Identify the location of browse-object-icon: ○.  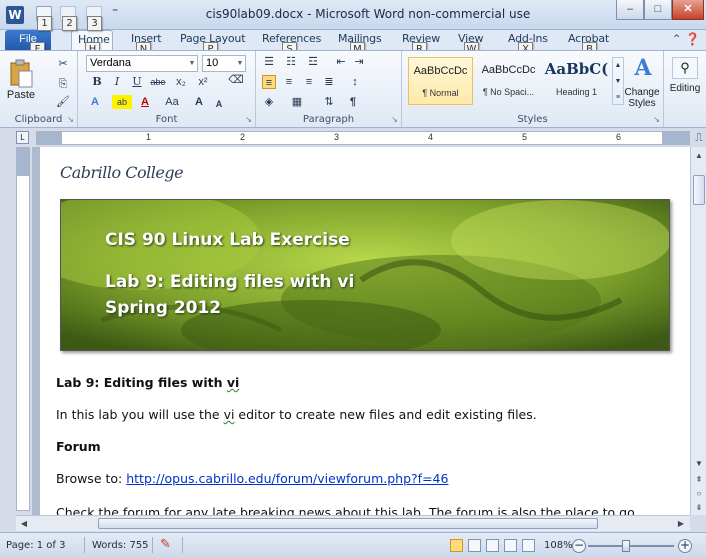
(699, 494).